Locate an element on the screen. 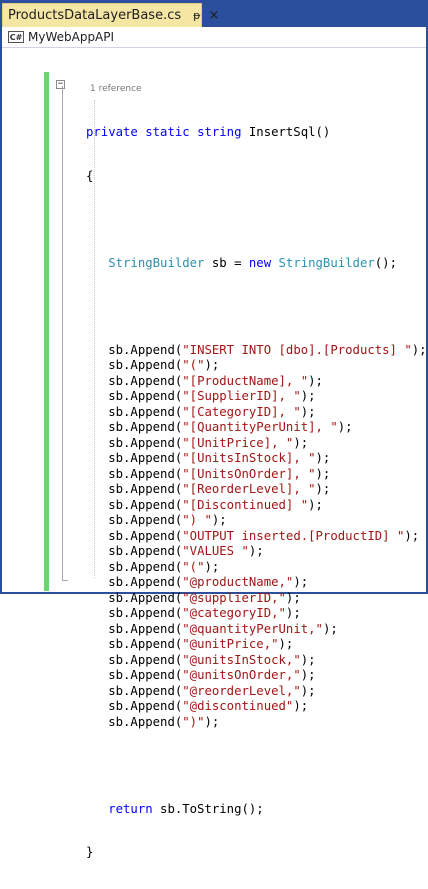 The image size is (428, 889). append-line: sb.Append("[ProductName], "); is located at coordinates (256, 382).